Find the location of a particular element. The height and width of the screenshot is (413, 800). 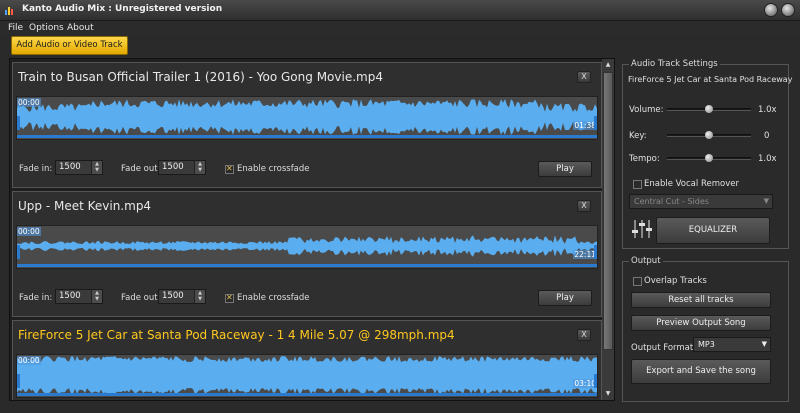

tempo-value: 1.0x is located at coordinates (767, 159).